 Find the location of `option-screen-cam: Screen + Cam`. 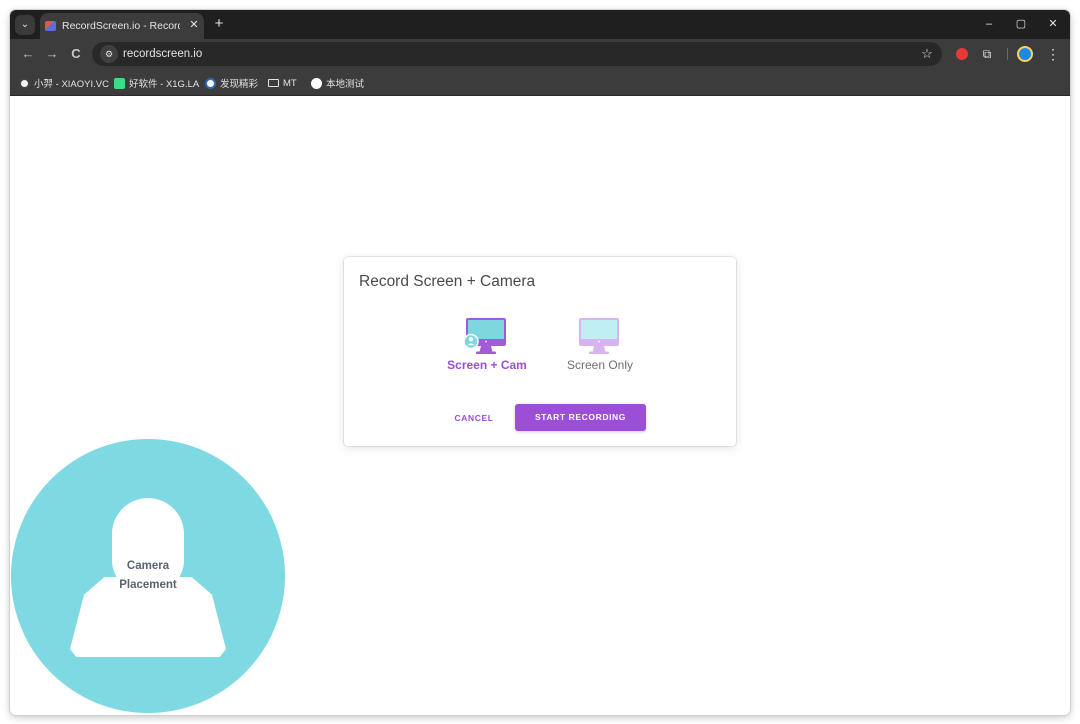

option-screen-cam: Screen + Cam is located at coordinates (487, 347).